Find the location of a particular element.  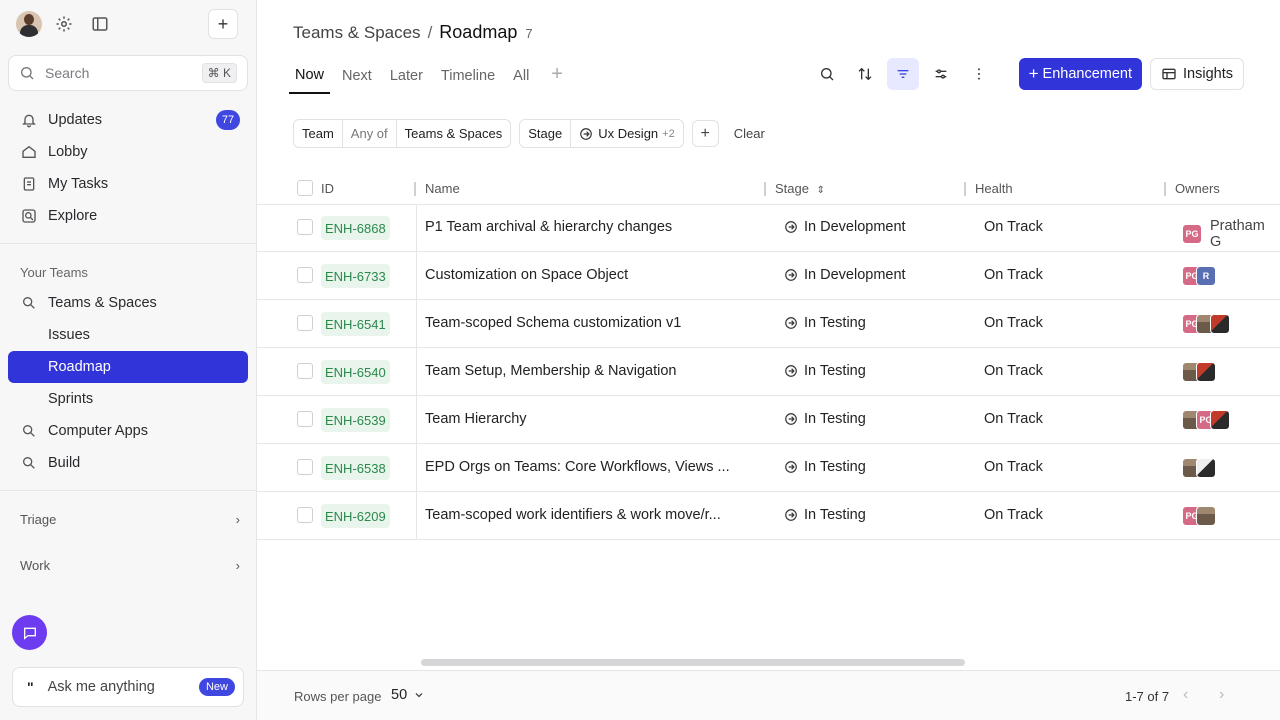

clear-filters-button: Clear is located at coordinates (749, 133).